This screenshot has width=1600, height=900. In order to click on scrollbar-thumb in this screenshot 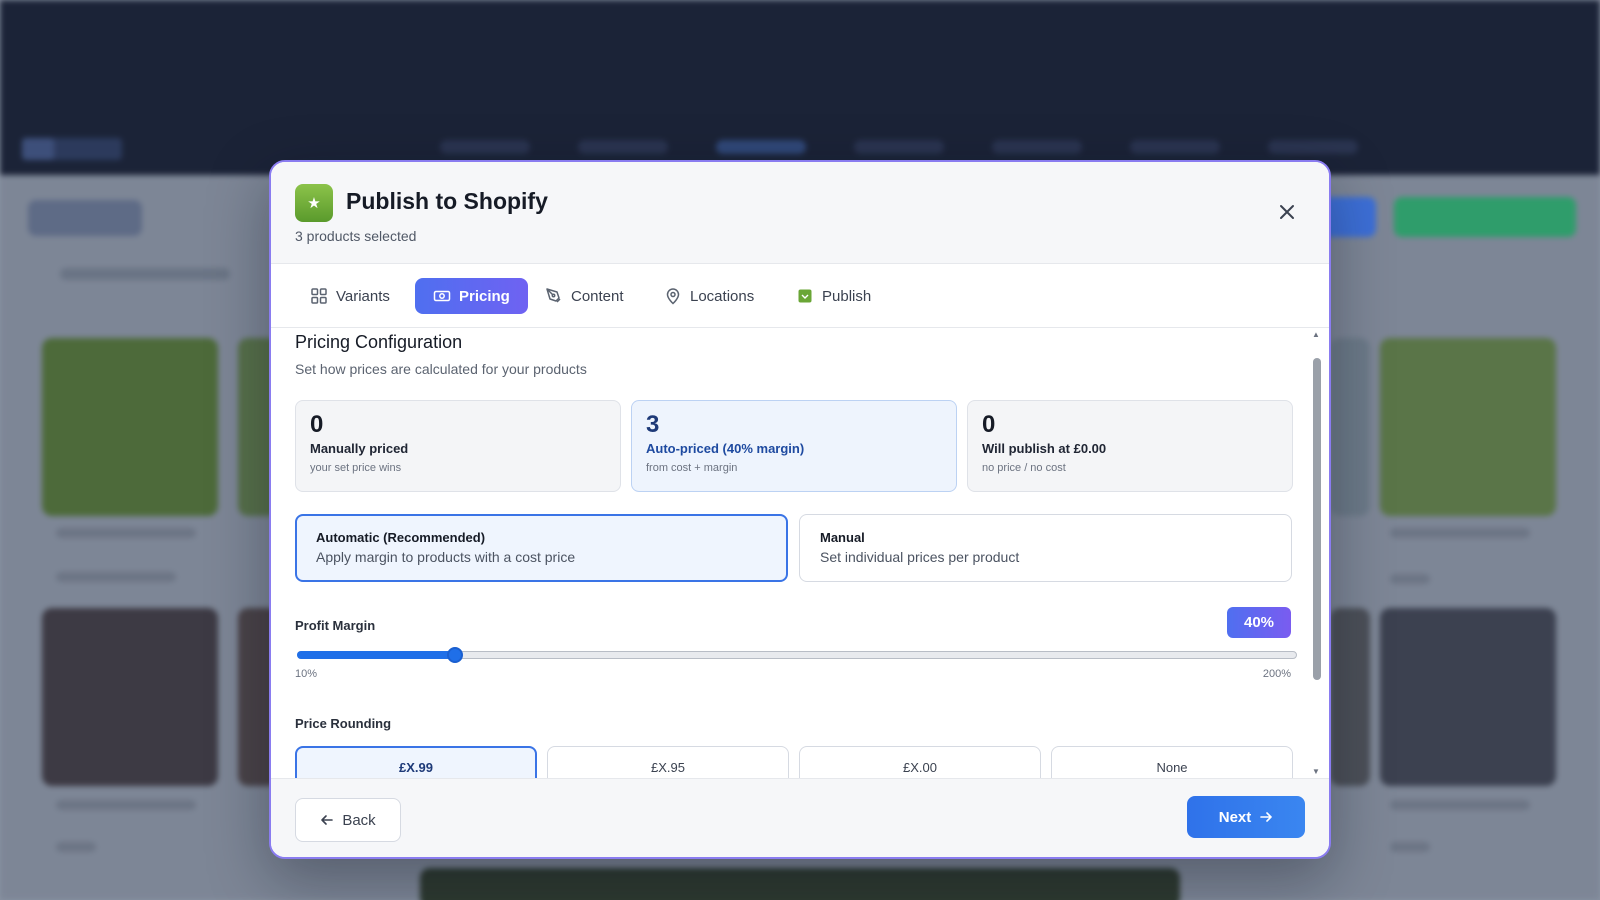, I will do `click(1317, 519)`.